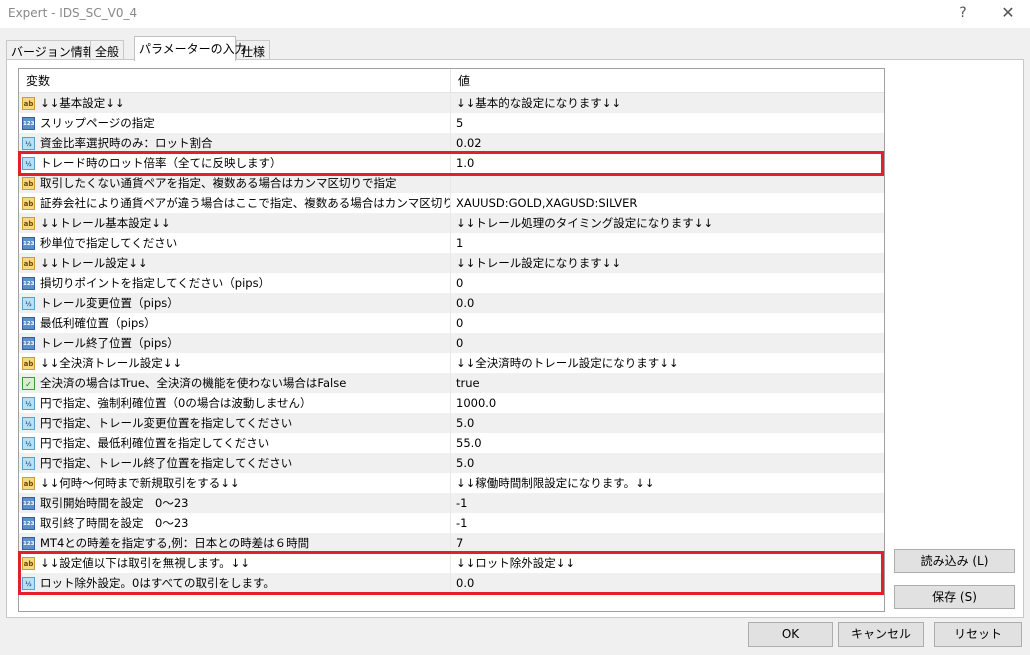 The image size is (1030, 655). I want to click on help-icon: ?, so click(963, 13).